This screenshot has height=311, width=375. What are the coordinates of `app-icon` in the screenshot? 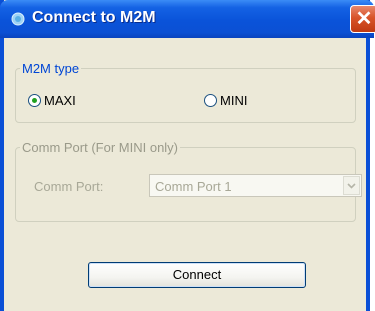 It's located at (18, 19).